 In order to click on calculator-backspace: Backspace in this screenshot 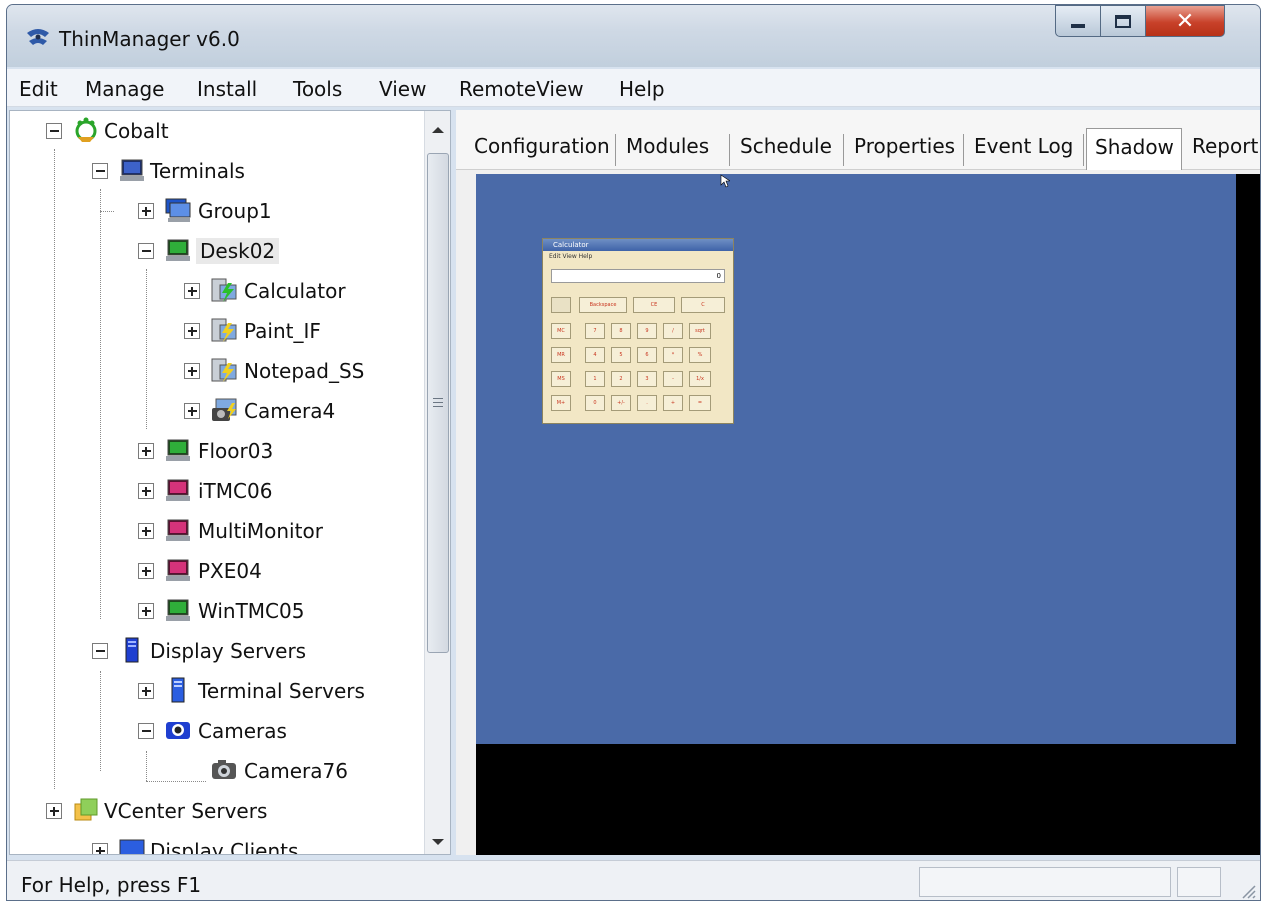, I will do `click(603, 305)`.